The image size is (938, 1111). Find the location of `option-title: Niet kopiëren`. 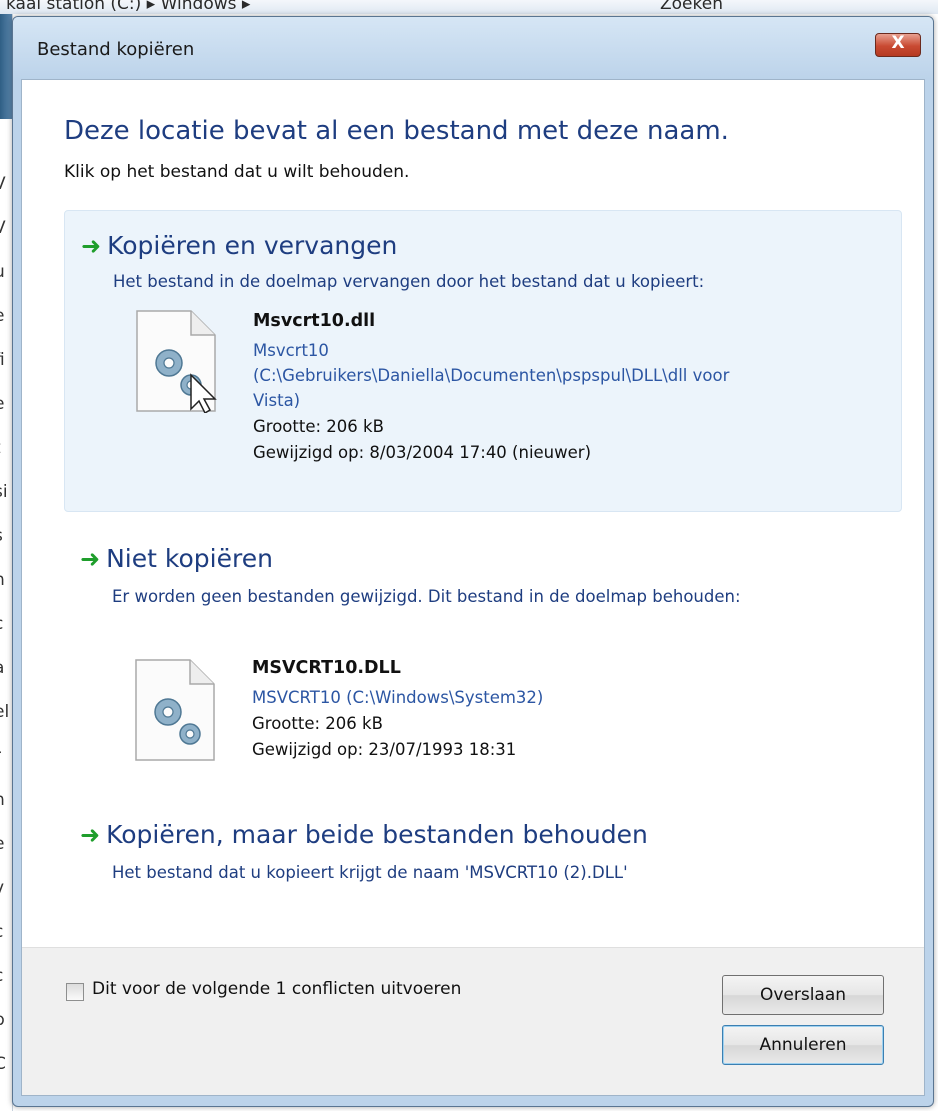

option-title: Niet kopiëren is located at coordinates (189, 558).